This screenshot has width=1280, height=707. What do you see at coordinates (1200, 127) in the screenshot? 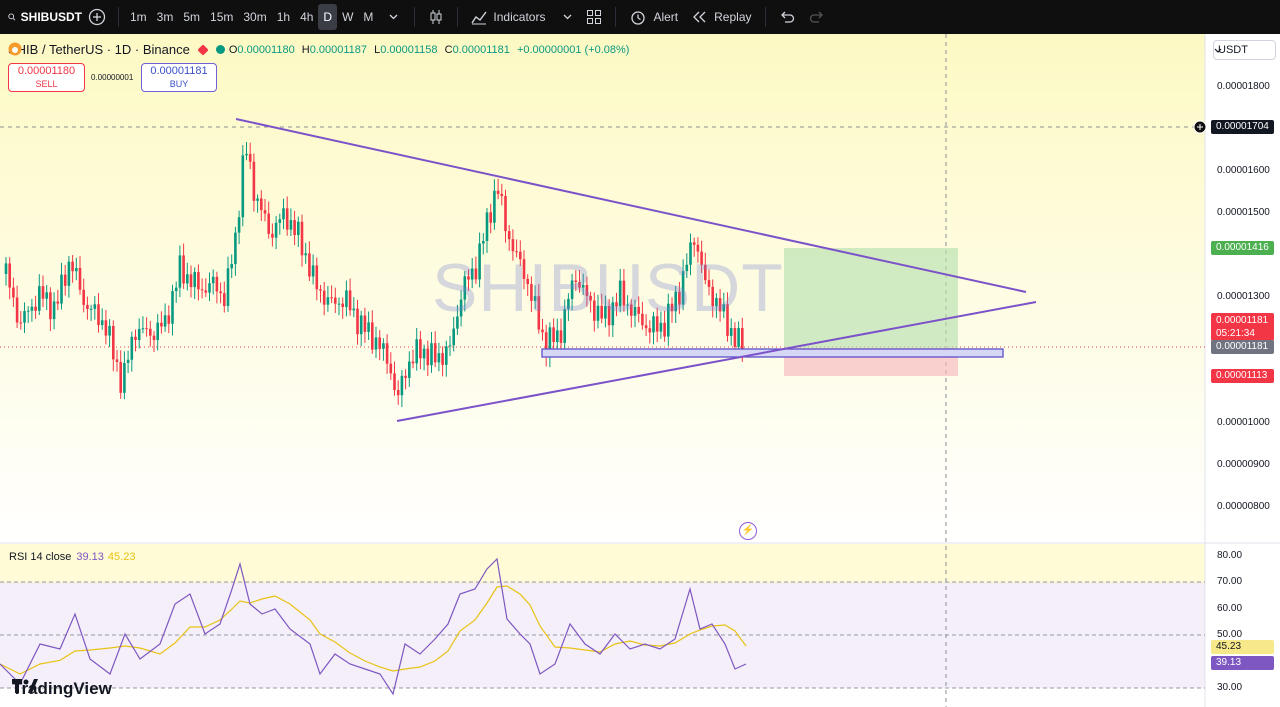
I see `crosshair-add-icon` at bounding box center [1200, 127].